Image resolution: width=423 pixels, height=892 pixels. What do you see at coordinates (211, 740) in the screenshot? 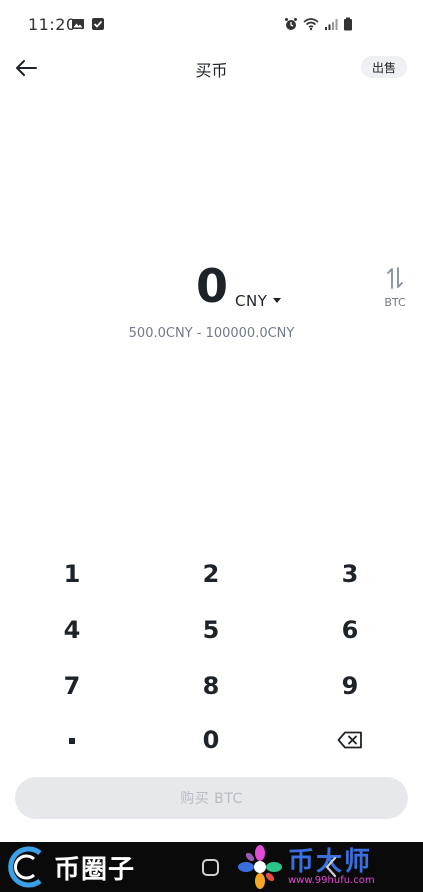
I see `key-0: 0` at bounding box center [211, 740].